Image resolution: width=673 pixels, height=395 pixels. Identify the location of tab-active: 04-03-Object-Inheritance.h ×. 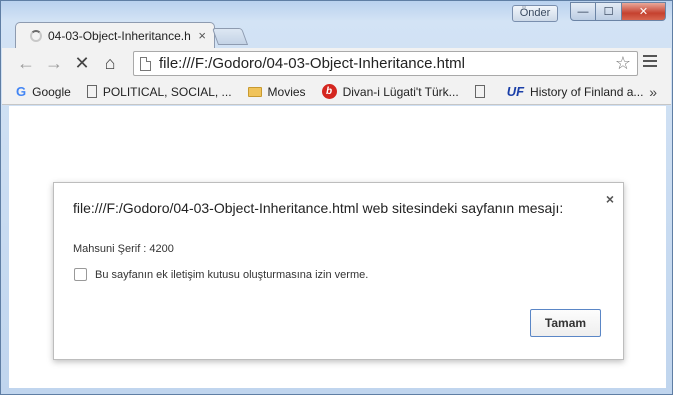
(115, 35).